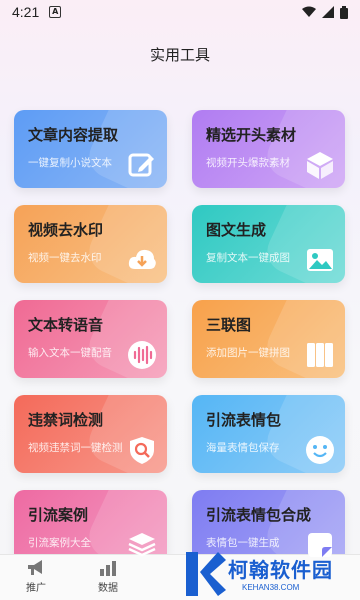  Describe the element at coordinates (180, 12) in the screenshot. I see `status-bar: 4:21 A` at that location.